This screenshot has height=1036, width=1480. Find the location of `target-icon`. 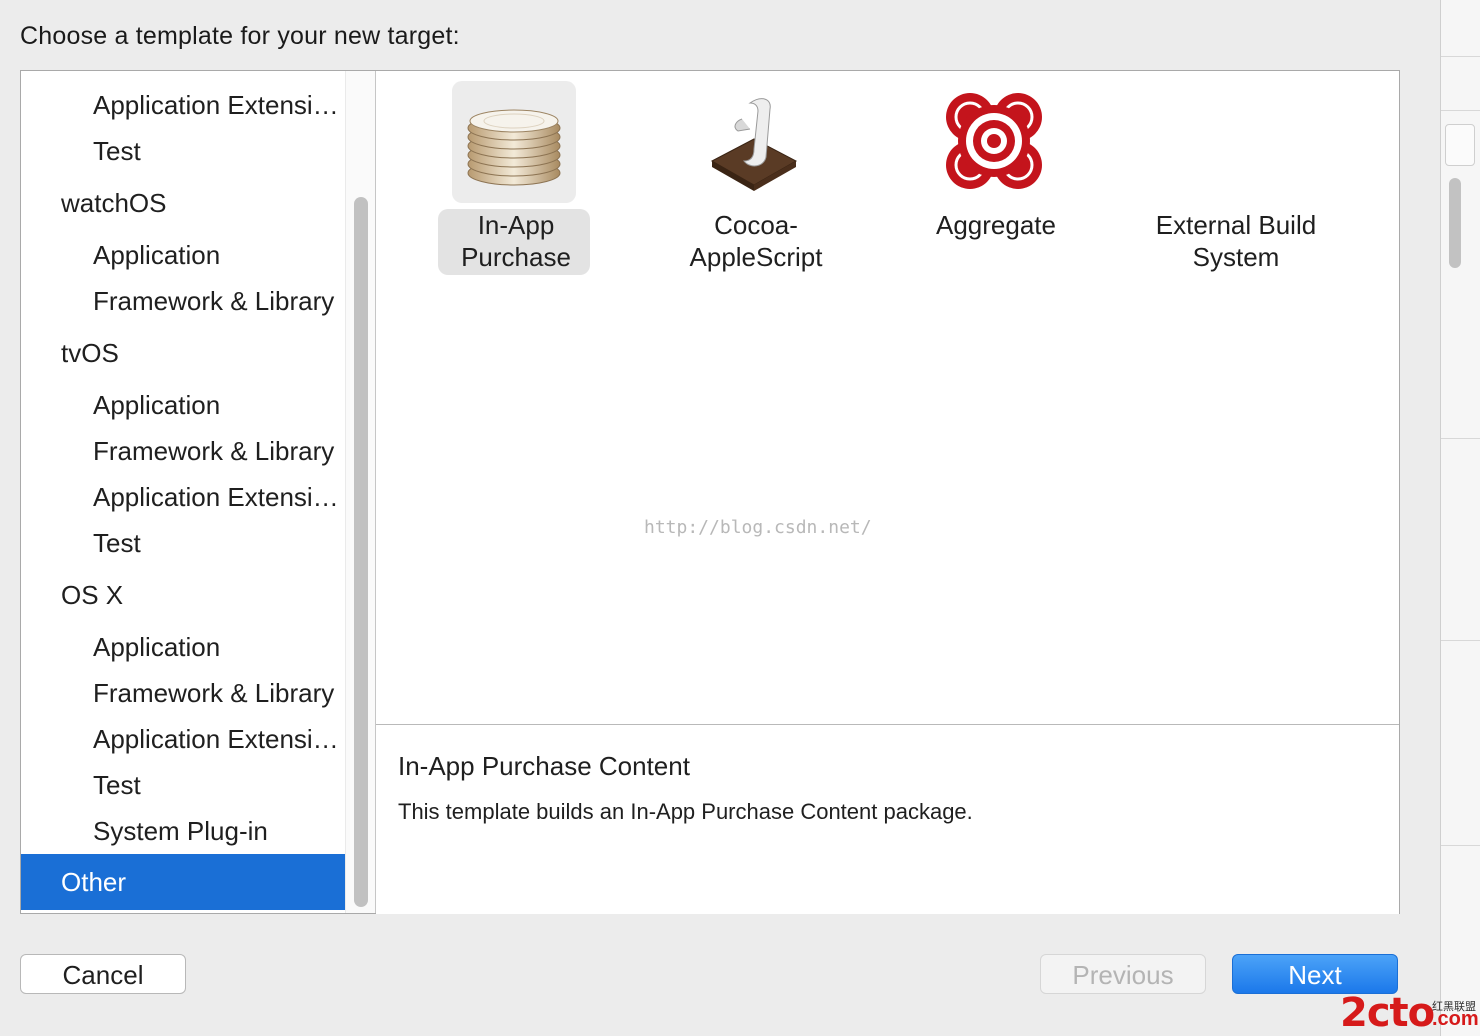

target-icon is located at coordinates (994, 142).